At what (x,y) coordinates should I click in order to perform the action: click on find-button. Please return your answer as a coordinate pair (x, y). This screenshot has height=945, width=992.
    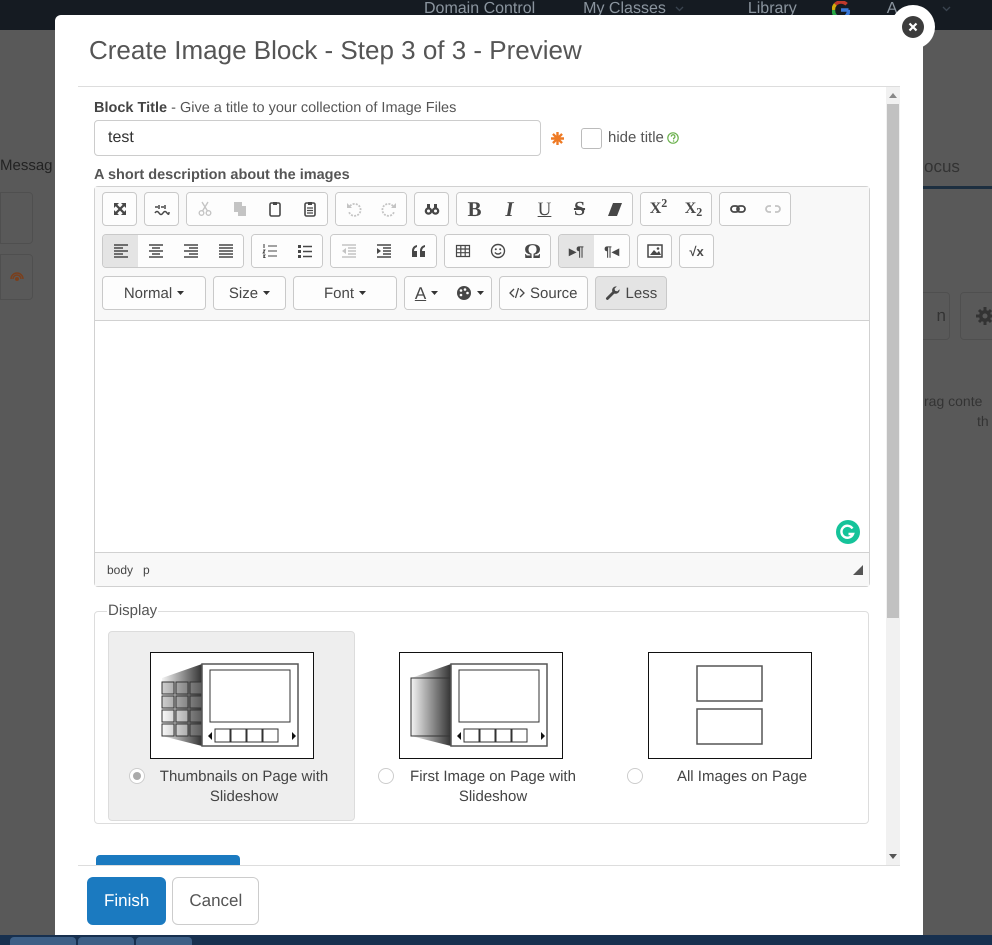
    Looking at the image, I should click on (431, 209).